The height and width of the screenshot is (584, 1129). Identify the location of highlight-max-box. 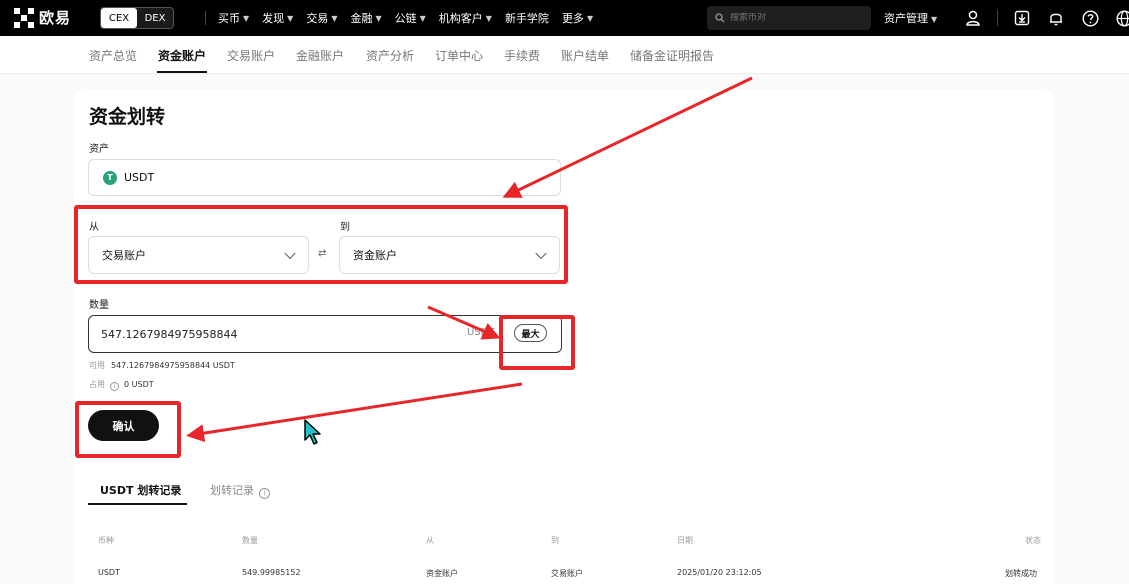
(537, 342).